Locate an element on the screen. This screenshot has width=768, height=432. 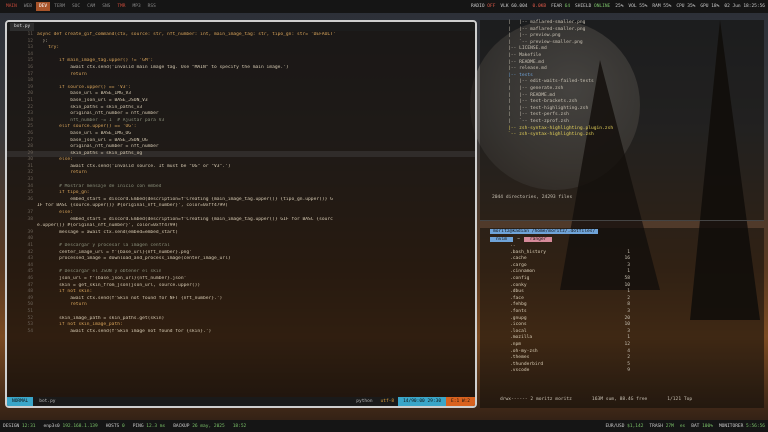
workspace-sns: SNS is located at coordinates (106, 6).